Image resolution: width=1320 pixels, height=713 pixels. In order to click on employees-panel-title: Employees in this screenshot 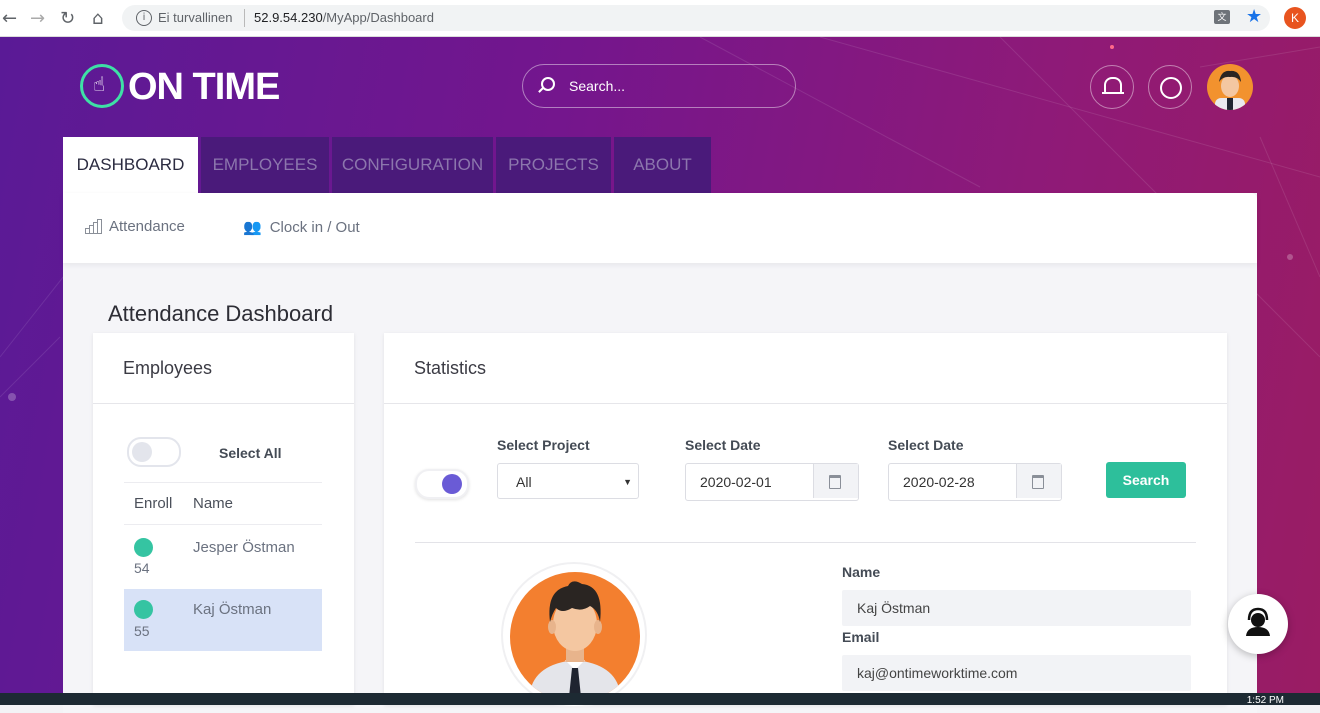, I will do `click(223, 368)`.